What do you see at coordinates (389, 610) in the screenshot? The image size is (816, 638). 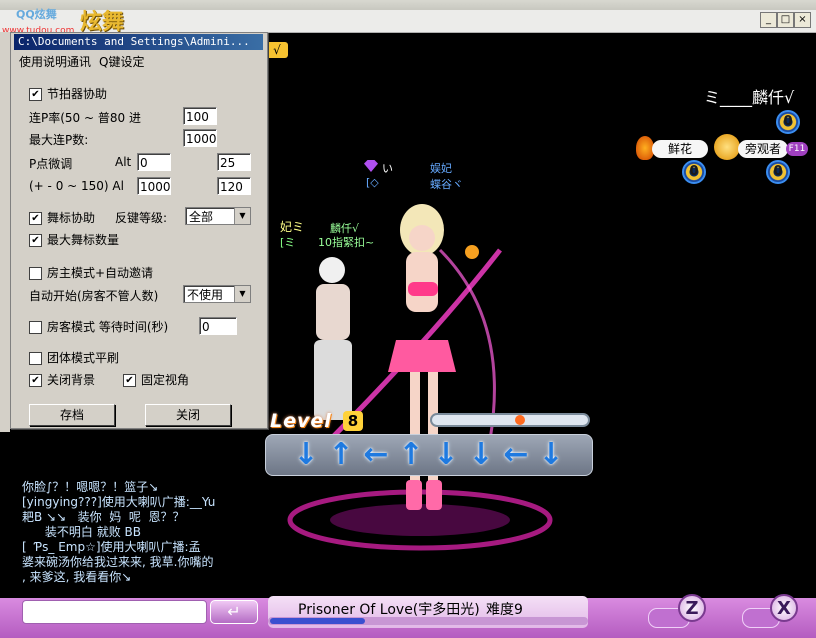 I see `song-title: Prisoner Of Love(宇多田光)` at bounding box center [389, 610].